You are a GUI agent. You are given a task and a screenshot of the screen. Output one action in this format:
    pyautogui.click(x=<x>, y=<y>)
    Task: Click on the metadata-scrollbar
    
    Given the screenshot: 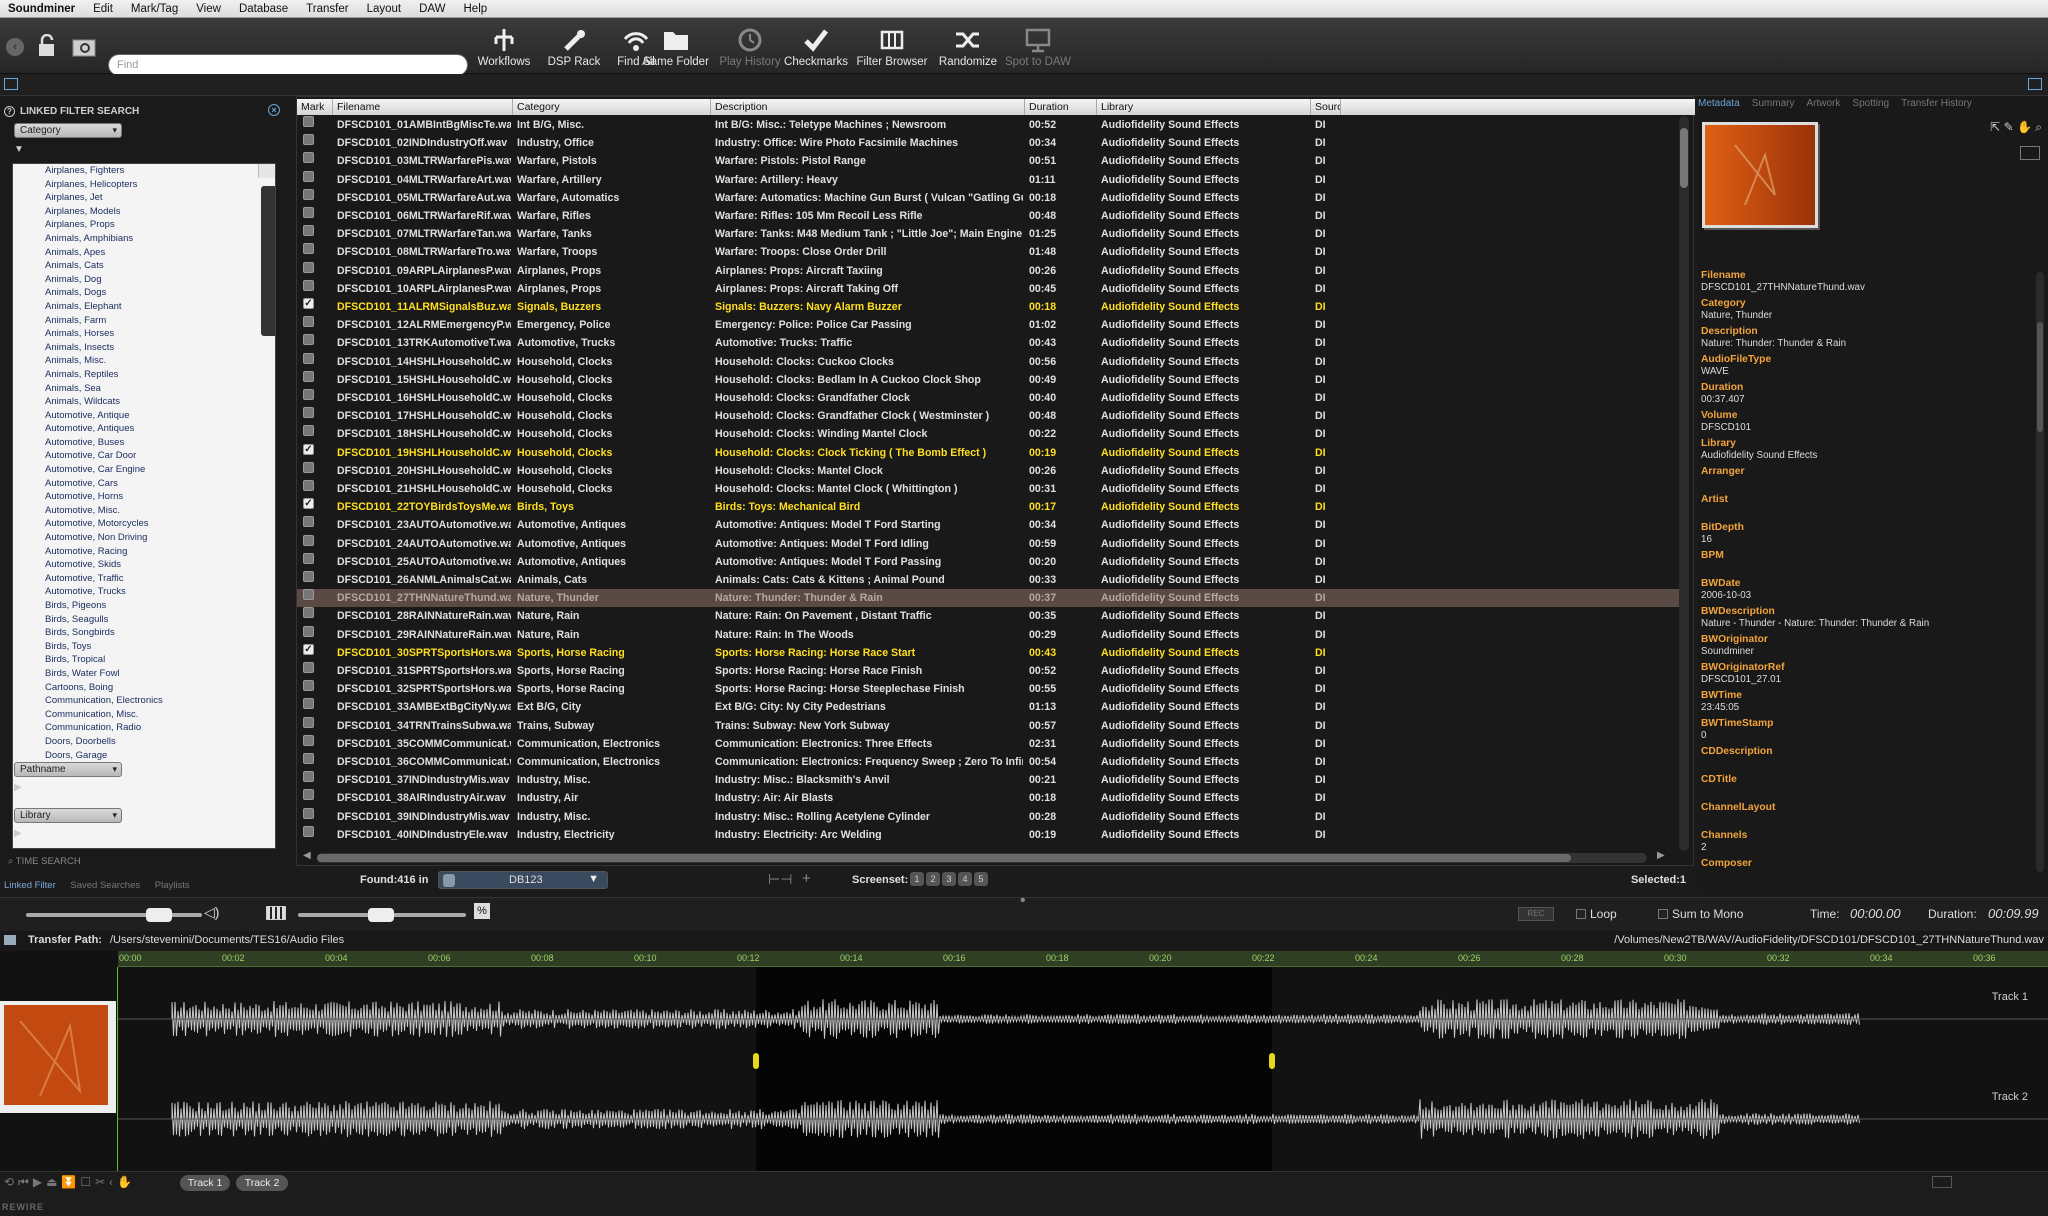 What is the action you would take?
    pyautogui.click(x=2040, y=572)
    